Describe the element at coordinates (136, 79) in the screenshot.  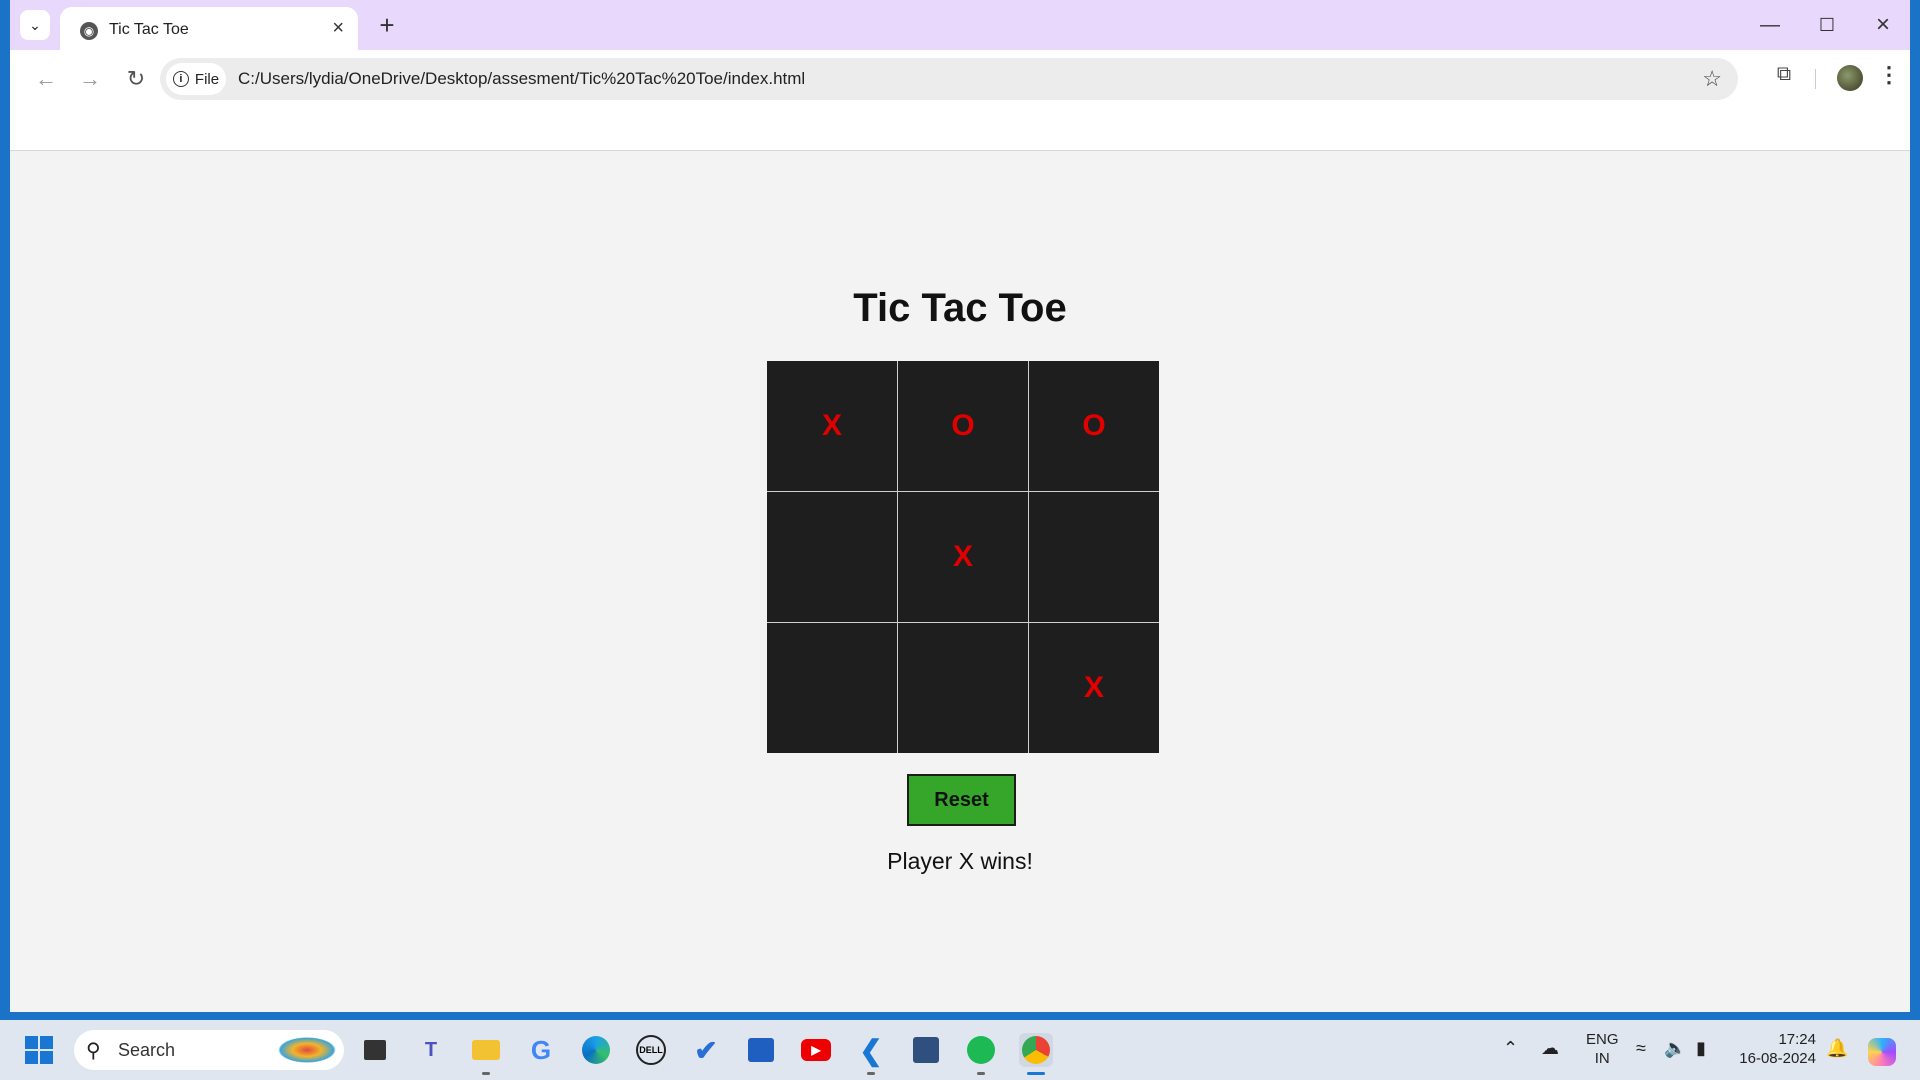
I see `reload-icon: ↻` at that location.